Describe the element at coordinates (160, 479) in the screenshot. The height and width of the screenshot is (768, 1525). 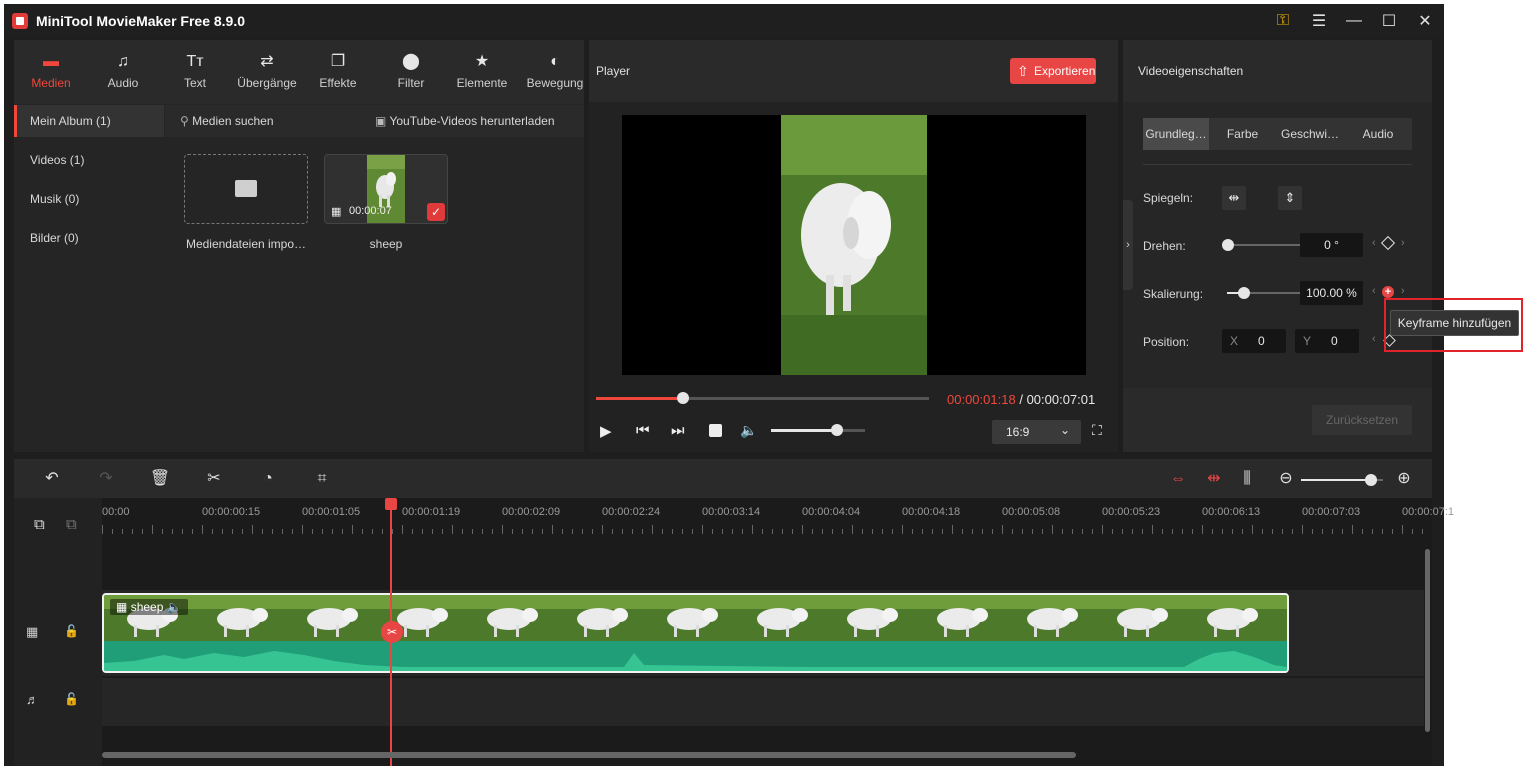
I see `delete-icon: 🗑` at that location.